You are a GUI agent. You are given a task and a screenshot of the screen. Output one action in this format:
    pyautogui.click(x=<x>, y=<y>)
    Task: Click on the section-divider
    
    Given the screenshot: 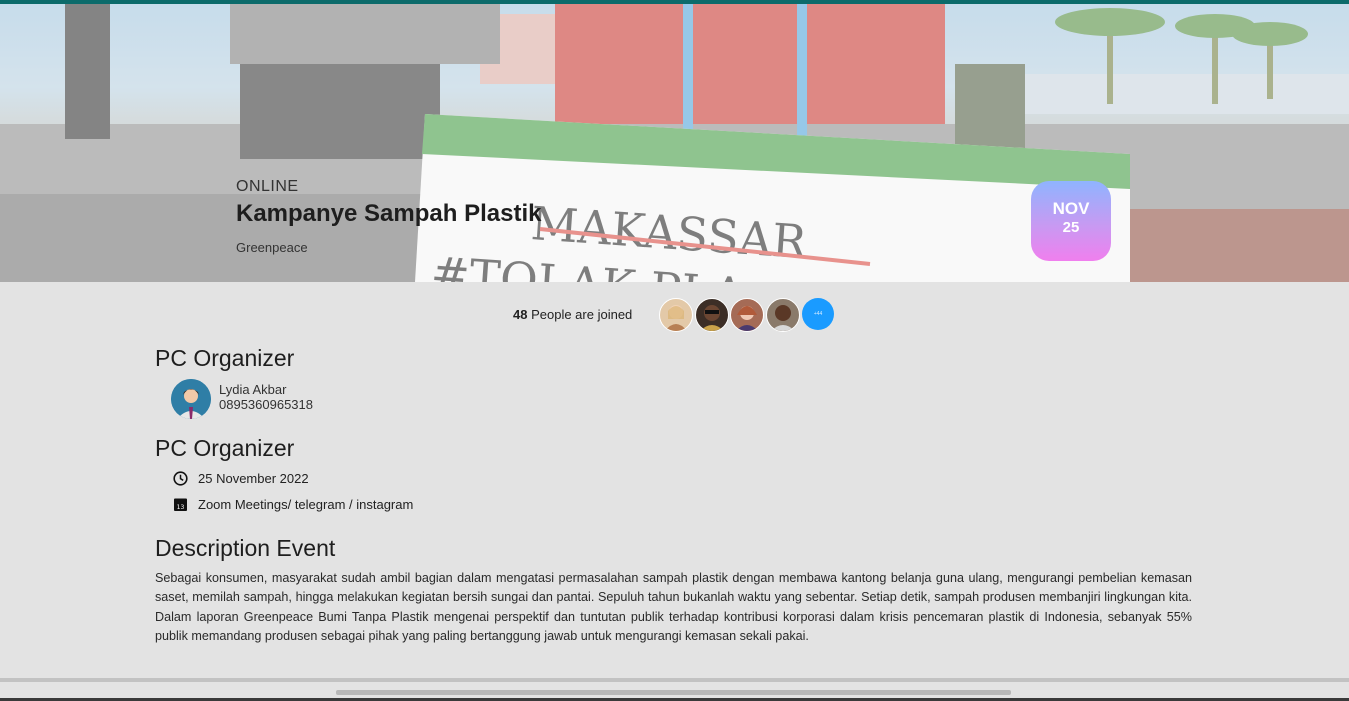 What is the action you would take?
    pyautogui.click(x=674, y=680)
    